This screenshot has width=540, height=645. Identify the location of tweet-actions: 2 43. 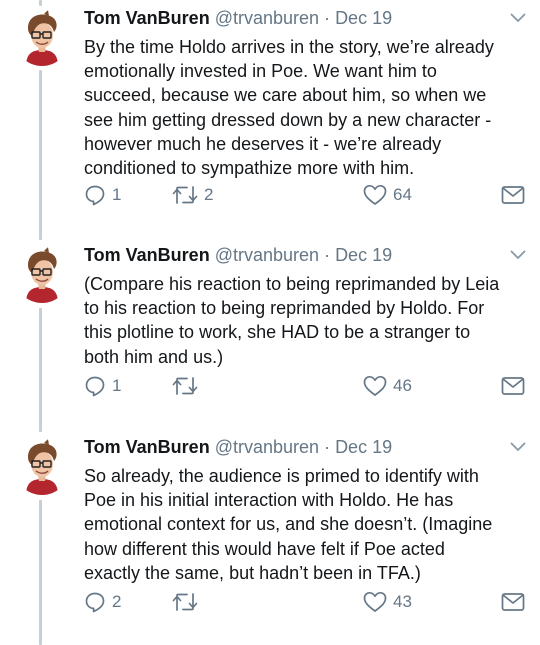
(306, 602).